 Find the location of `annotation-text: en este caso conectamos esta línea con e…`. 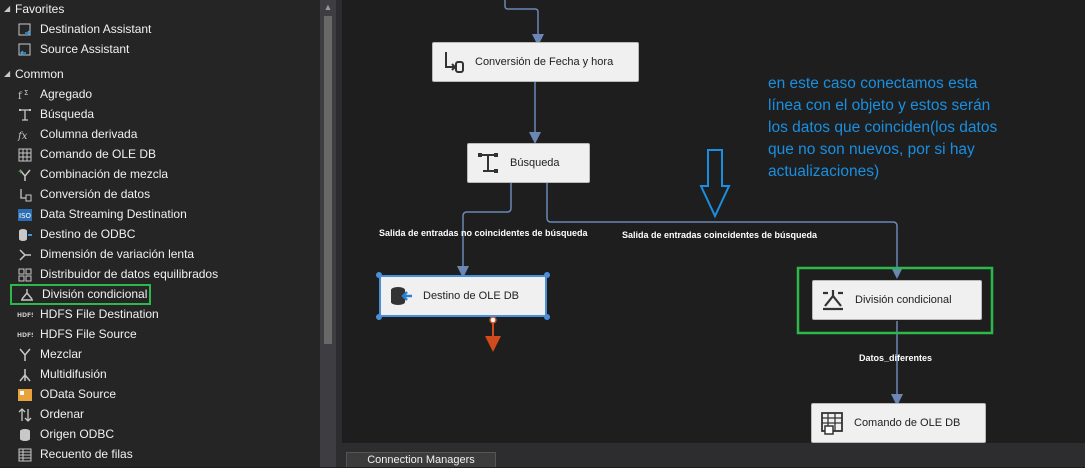

annotation-text: en este caso conectamos esta línea con e… is located at coordinates (888, 128).